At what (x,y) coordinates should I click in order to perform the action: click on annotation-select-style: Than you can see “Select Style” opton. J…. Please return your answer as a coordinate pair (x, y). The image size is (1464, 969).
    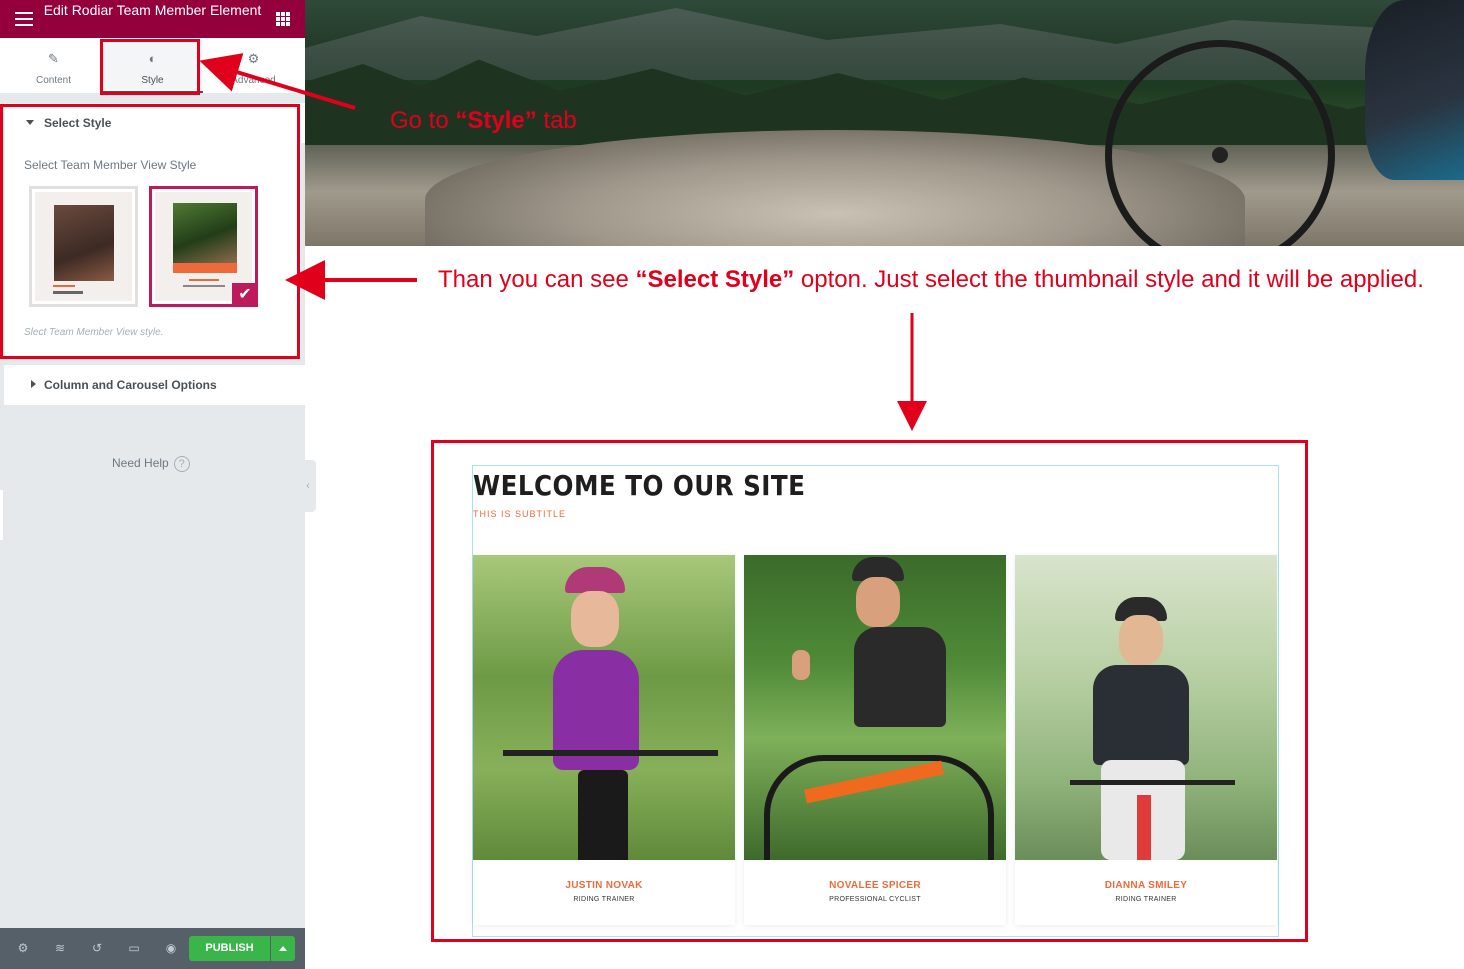
    Looking at the image, I should click on (931, 280).